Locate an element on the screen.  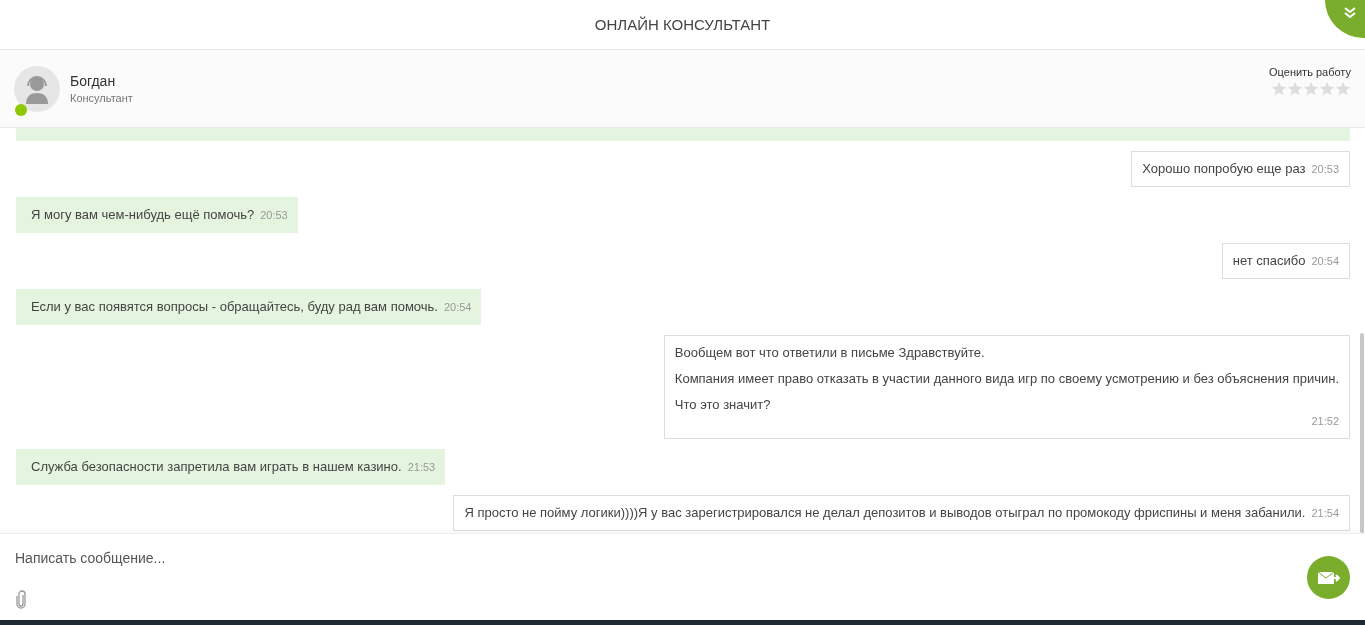
scrollbar is located at coordinates (1362, 433).